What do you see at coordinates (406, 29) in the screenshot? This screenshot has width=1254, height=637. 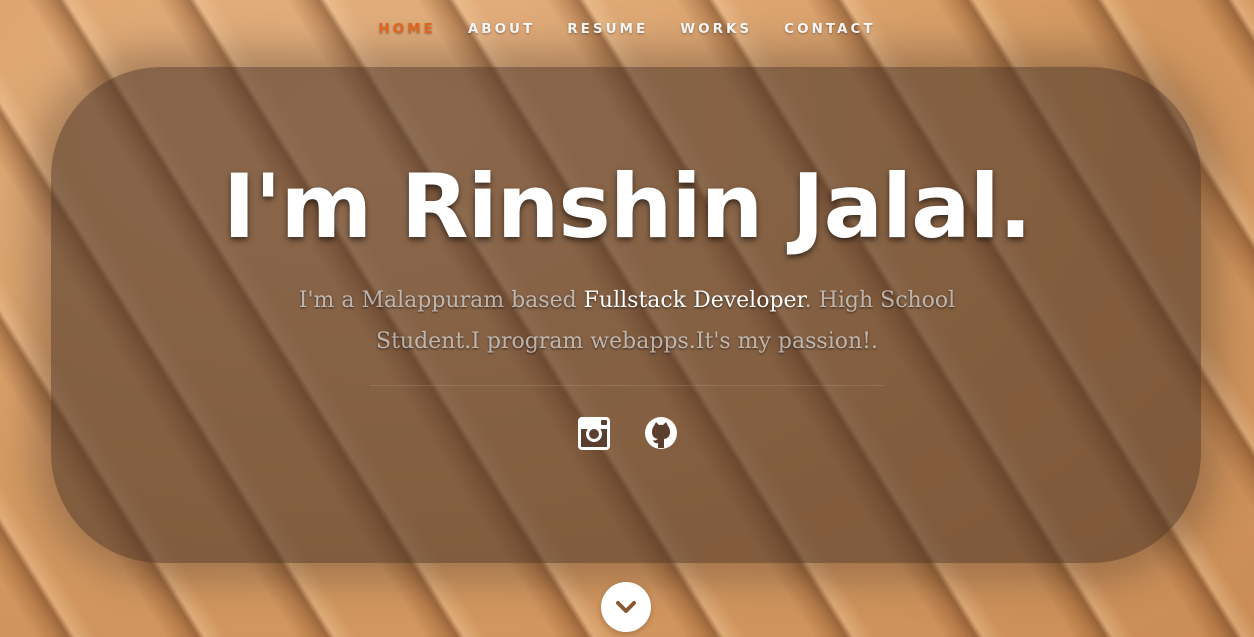 I see `nav-home-link: HOME` at bounding box center [406, 29].